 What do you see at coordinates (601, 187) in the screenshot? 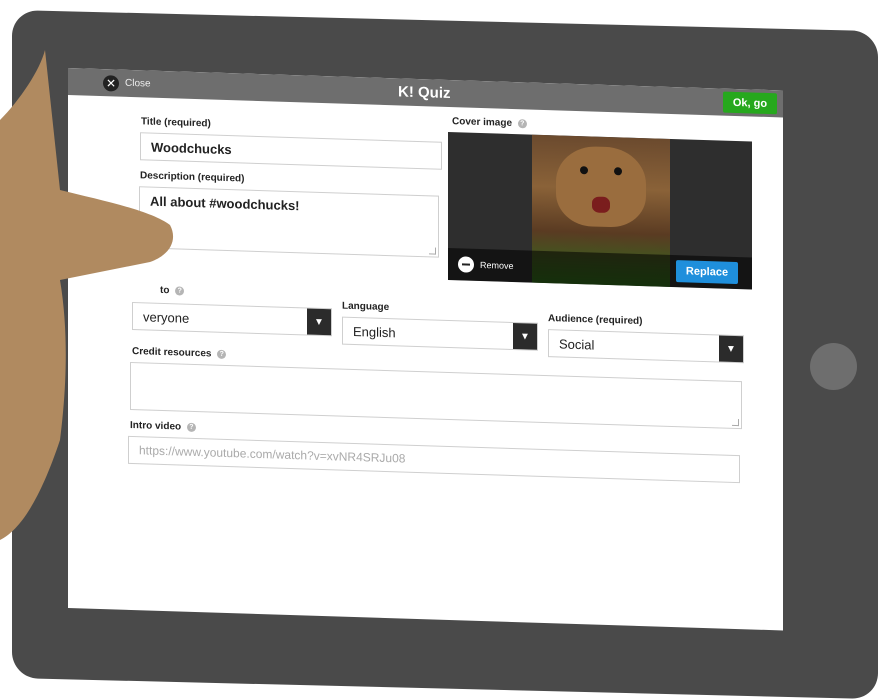
I see `woodchuck-head` at bounding box center [601, 187].